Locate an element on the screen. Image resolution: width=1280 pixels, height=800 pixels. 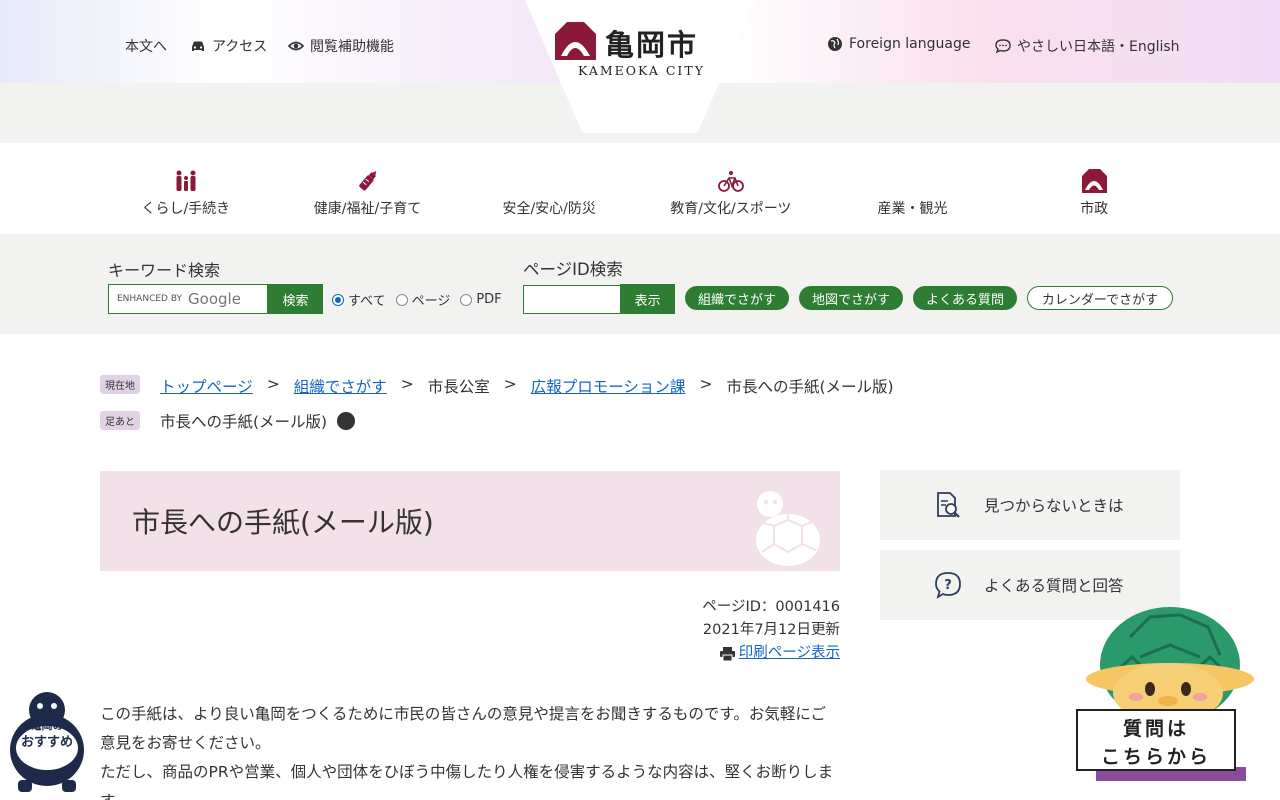
skip-link-label: 本文へ is located at coordinates (146, 47).